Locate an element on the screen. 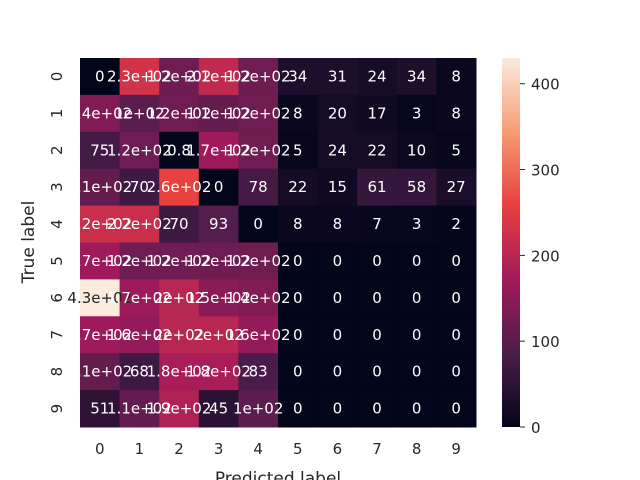  cell-annotation: 2.2e+02 is located at coordinates (139, 224).